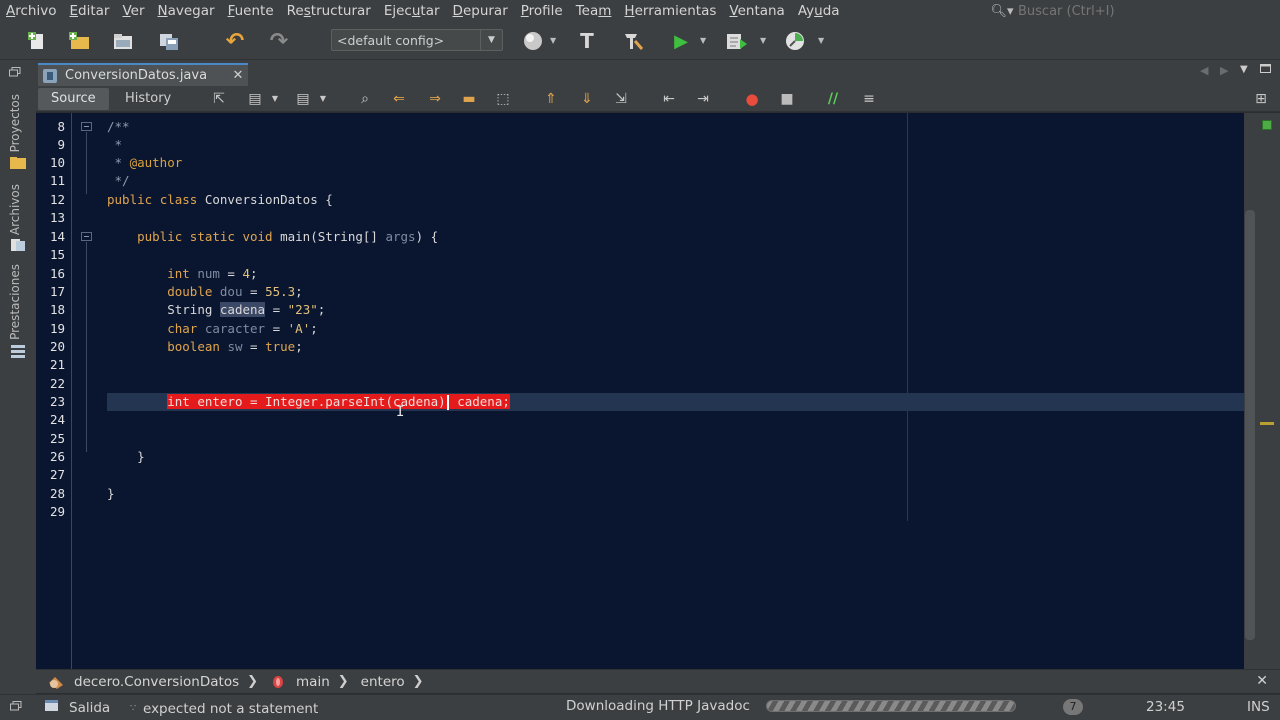  What do you see at coordinates (1204, 70) in the screenshot?
I see `scroll-left-icon: ◀` at bounding box center [1204, 70].